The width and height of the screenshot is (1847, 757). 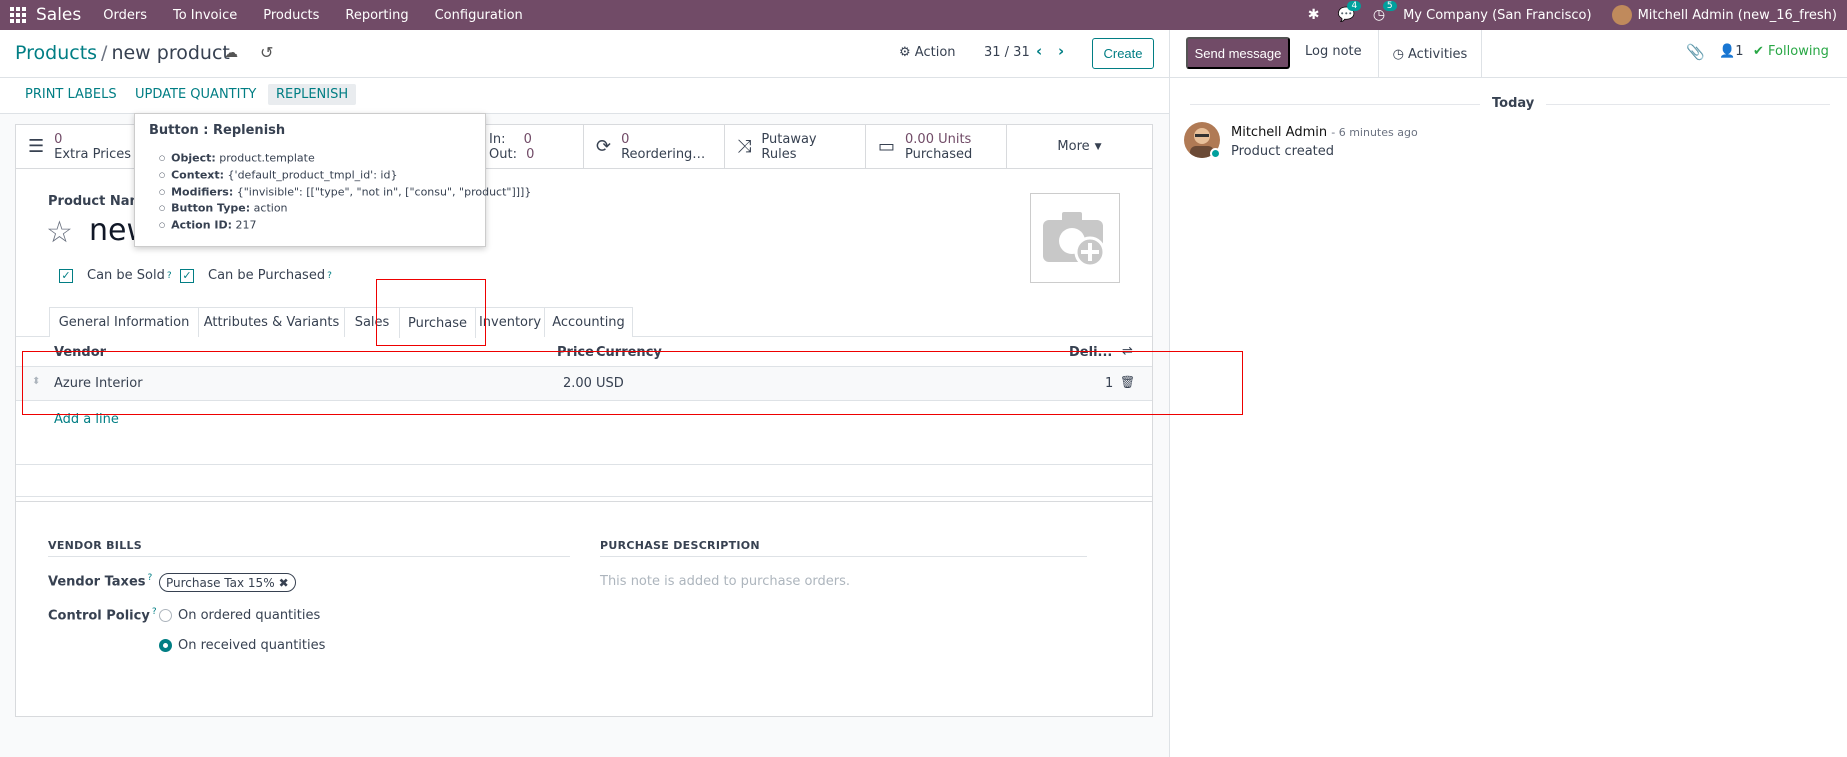 I want to click on check-icon: ✔, so click(x=1758, y=51).